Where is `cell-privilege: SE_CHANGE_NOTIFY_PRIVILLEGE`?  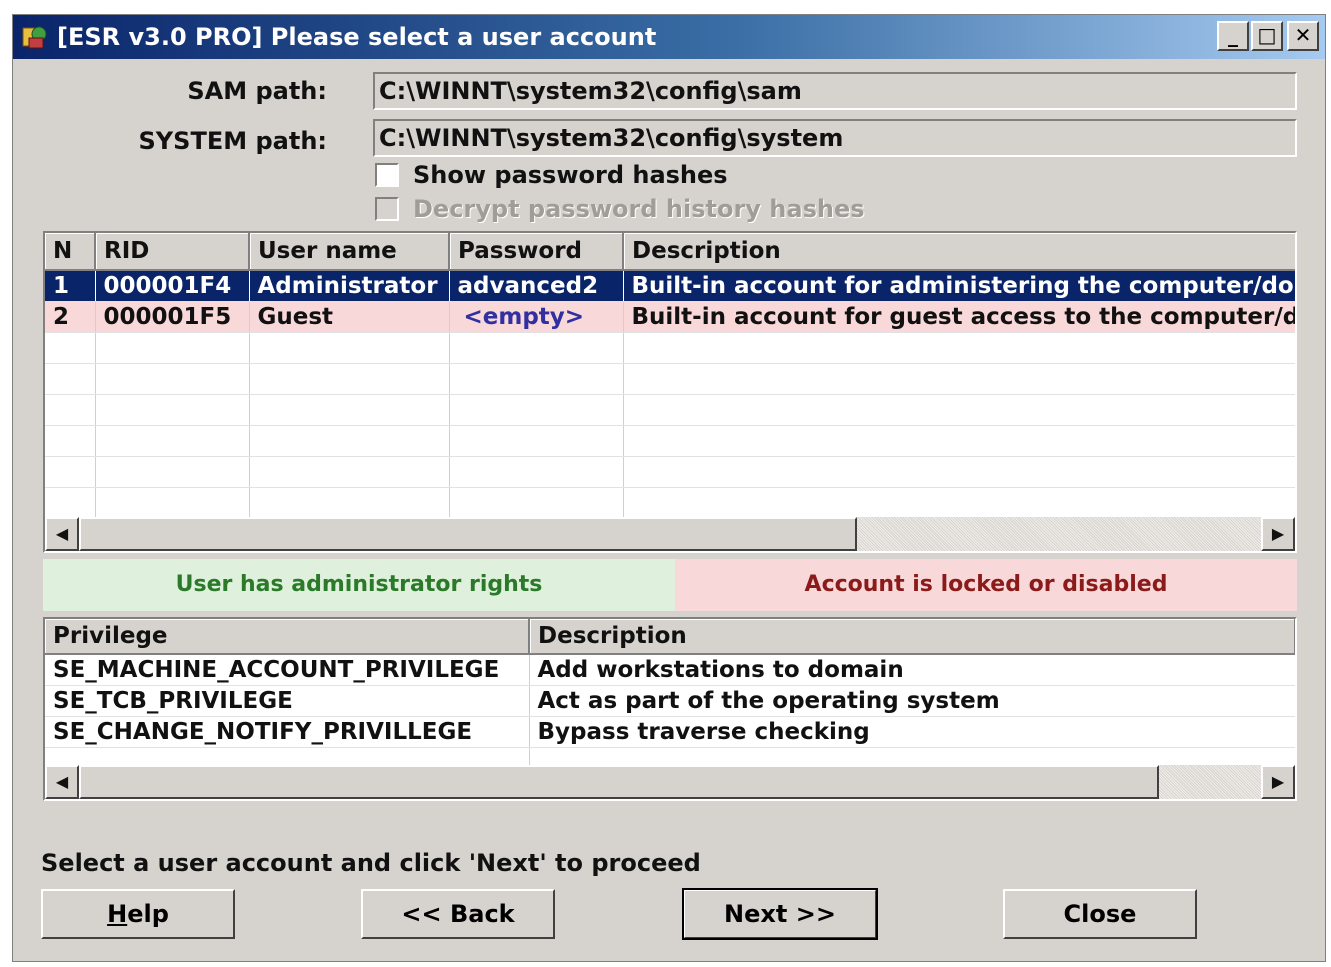
cell-privilege: SE_CHANGE_NOTIFY_PRIVILLEGE is located at coordinates (287, 732).